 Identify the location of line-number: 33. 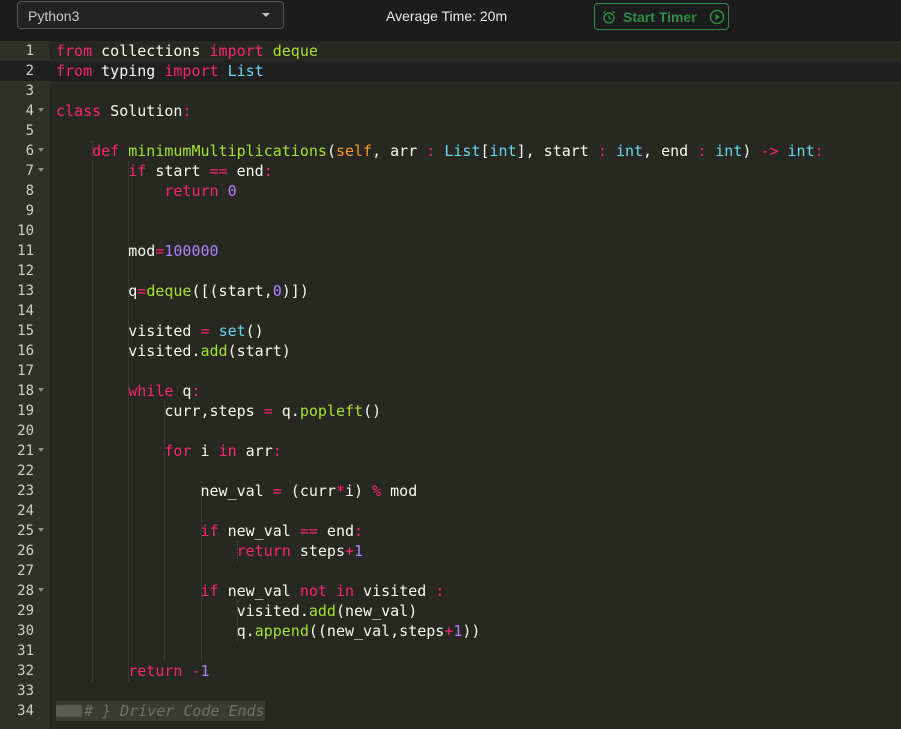
(17, 691).